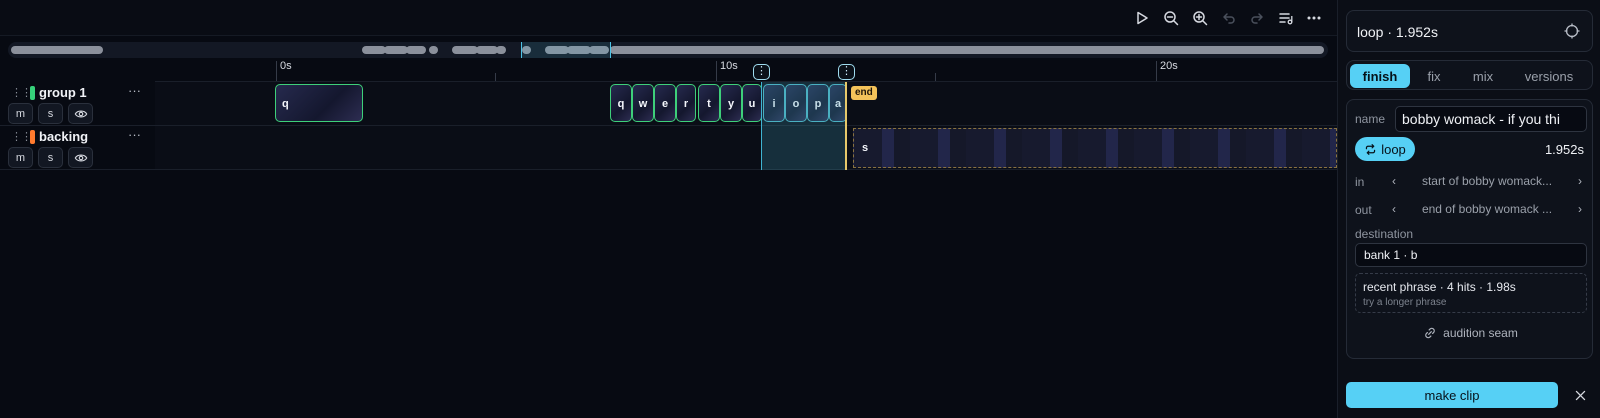  I want to click on loop-end-marker: ⋮, so click(846, 72).